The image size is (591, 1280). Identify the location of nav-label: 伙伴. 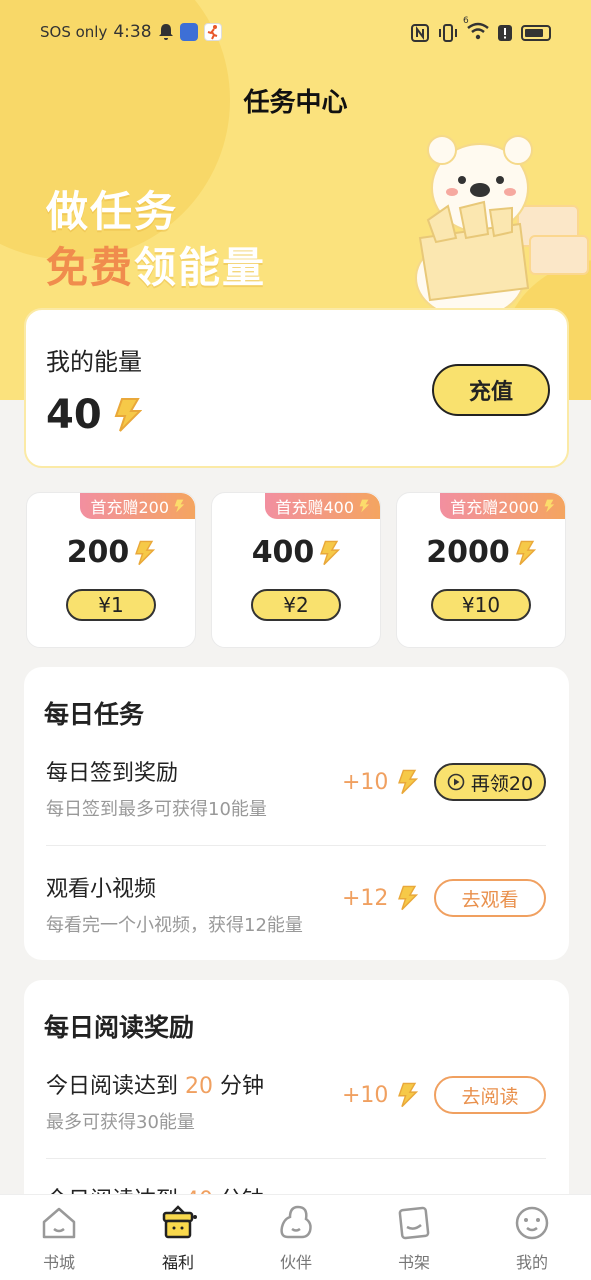
(295, 1262).